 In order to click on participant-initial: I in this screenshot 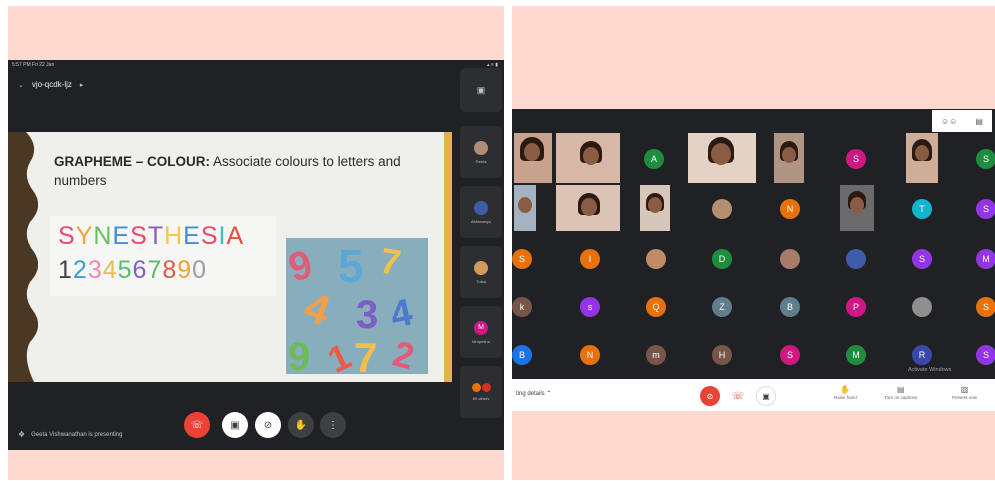, I will do `click(590, 259)`.